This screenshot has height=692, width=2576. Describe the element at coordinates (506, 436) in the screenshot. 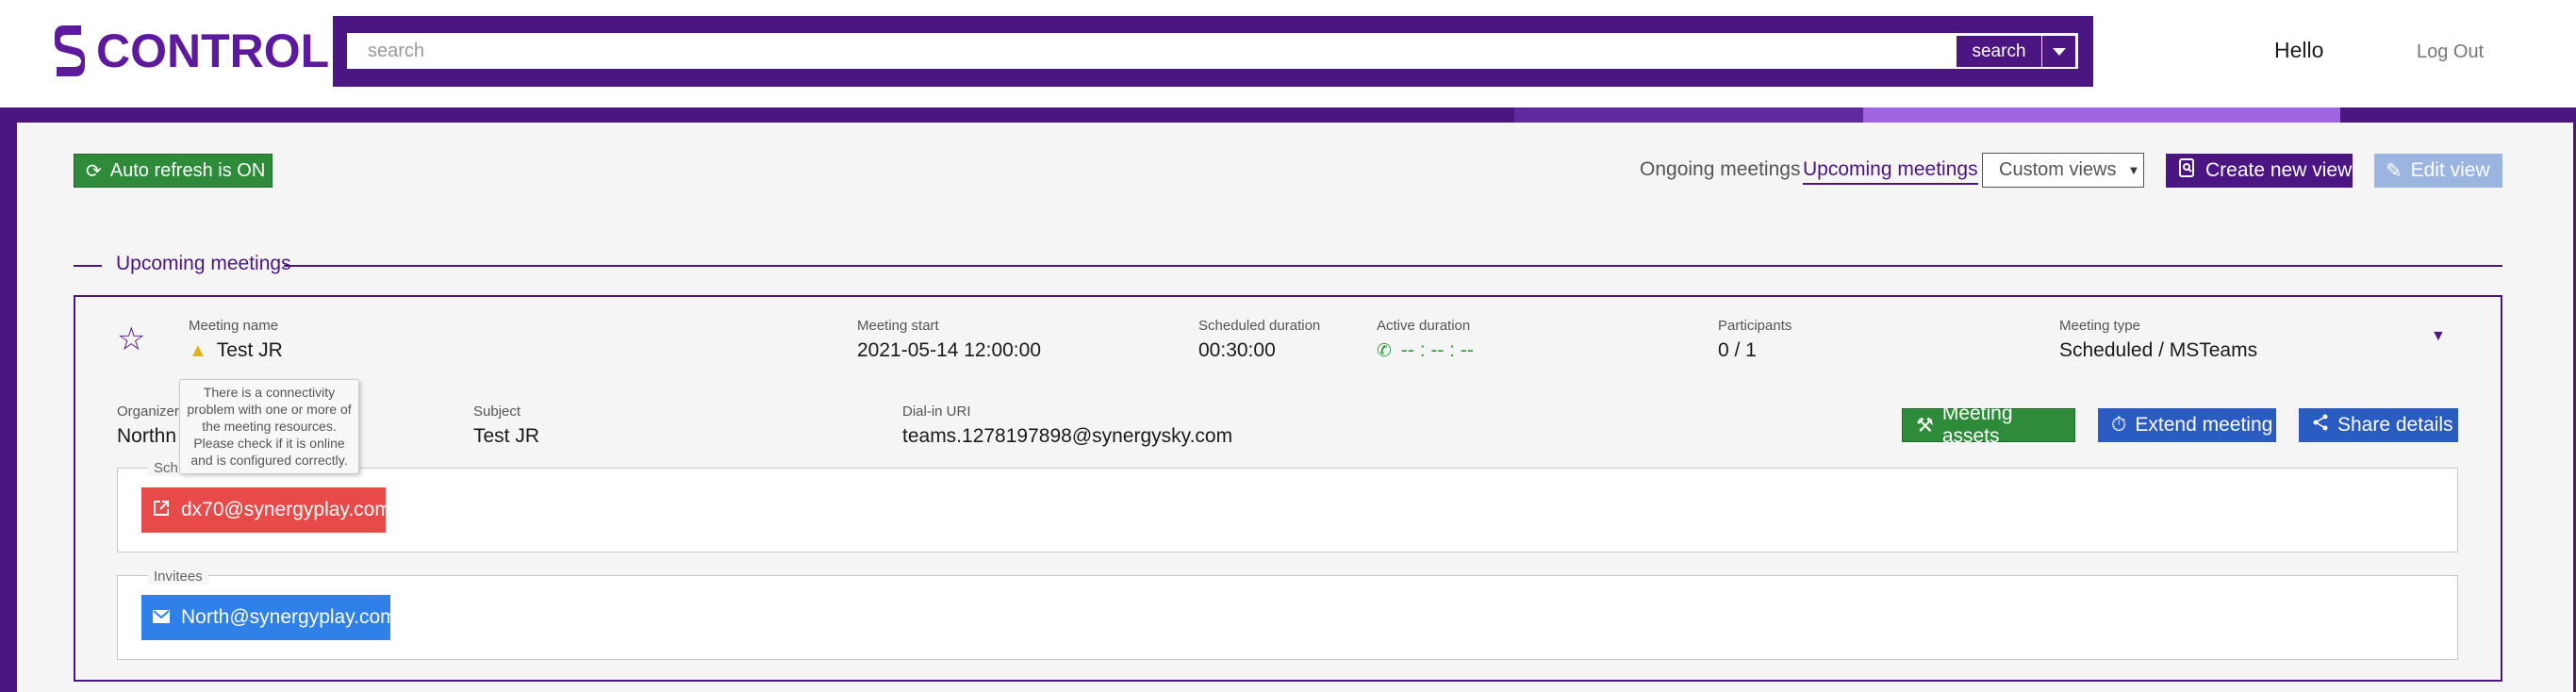

I see `subject-value: Test JR` at that location.